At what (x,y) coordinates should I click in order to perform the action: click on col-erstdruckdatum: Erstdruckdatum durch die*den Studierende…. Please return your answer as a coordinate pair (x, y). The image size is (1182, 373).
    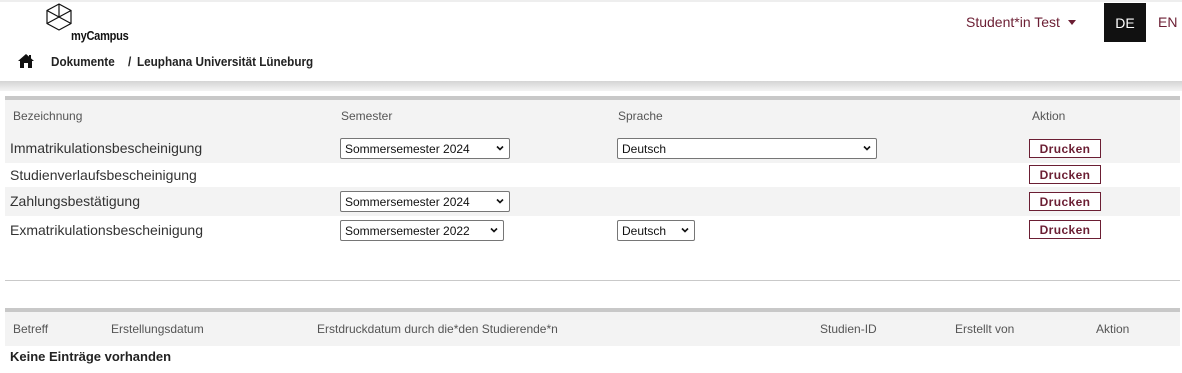
    Looking at the image, I should click on (437, 329).